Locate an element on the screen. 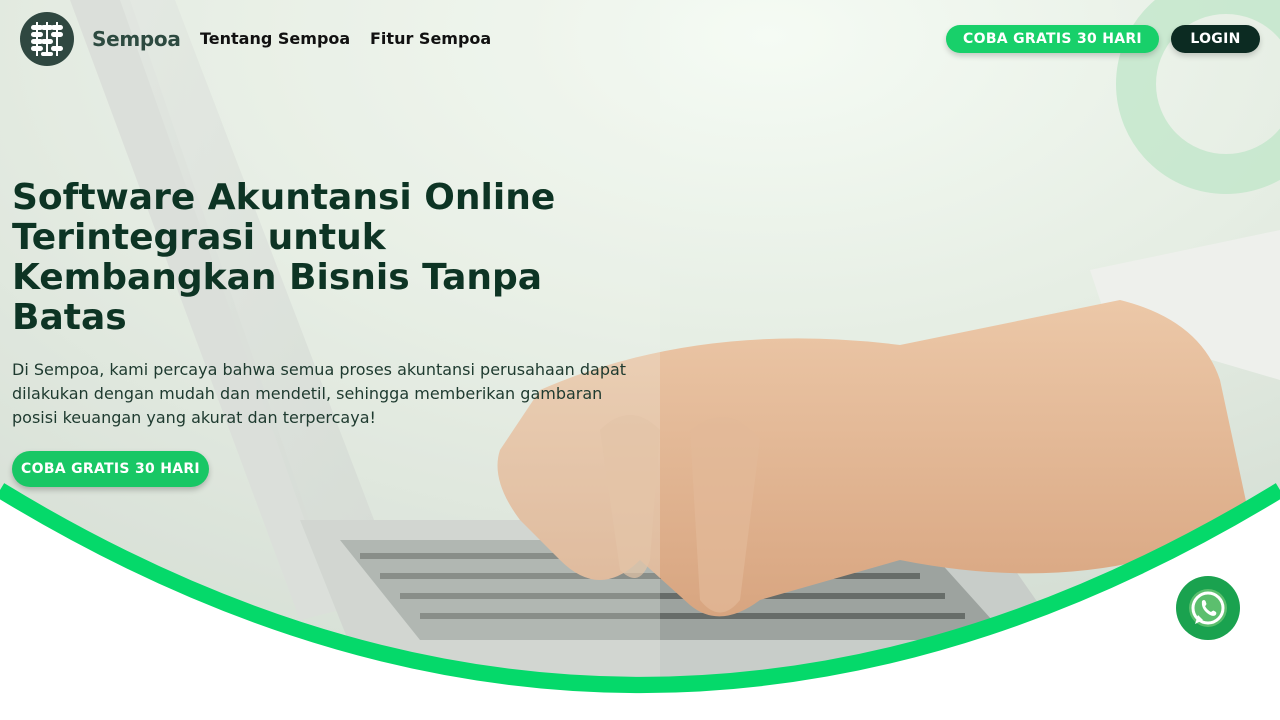 This screenshot has height=720, width=1280. free-trial-hero-button: COBA GRATIS 30 HARI is located at coordinates (110, 469).